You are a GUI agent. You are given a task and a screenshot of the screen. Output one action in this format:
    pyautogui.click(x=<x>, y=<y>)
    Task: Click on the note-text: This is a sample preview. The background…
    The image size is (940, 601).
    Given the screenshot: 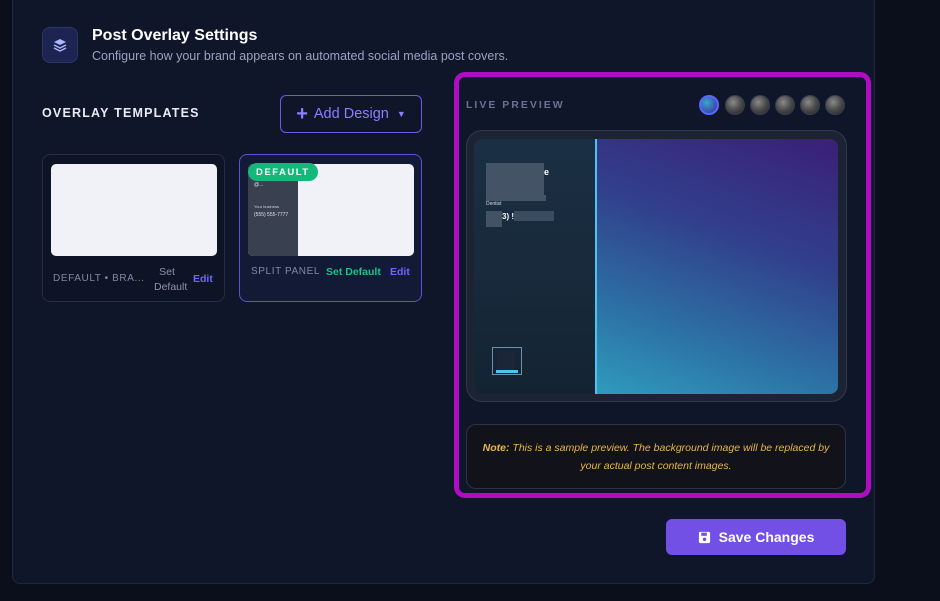 What is the action you would take?
    pyautogui.click(x=669, y=456)
    